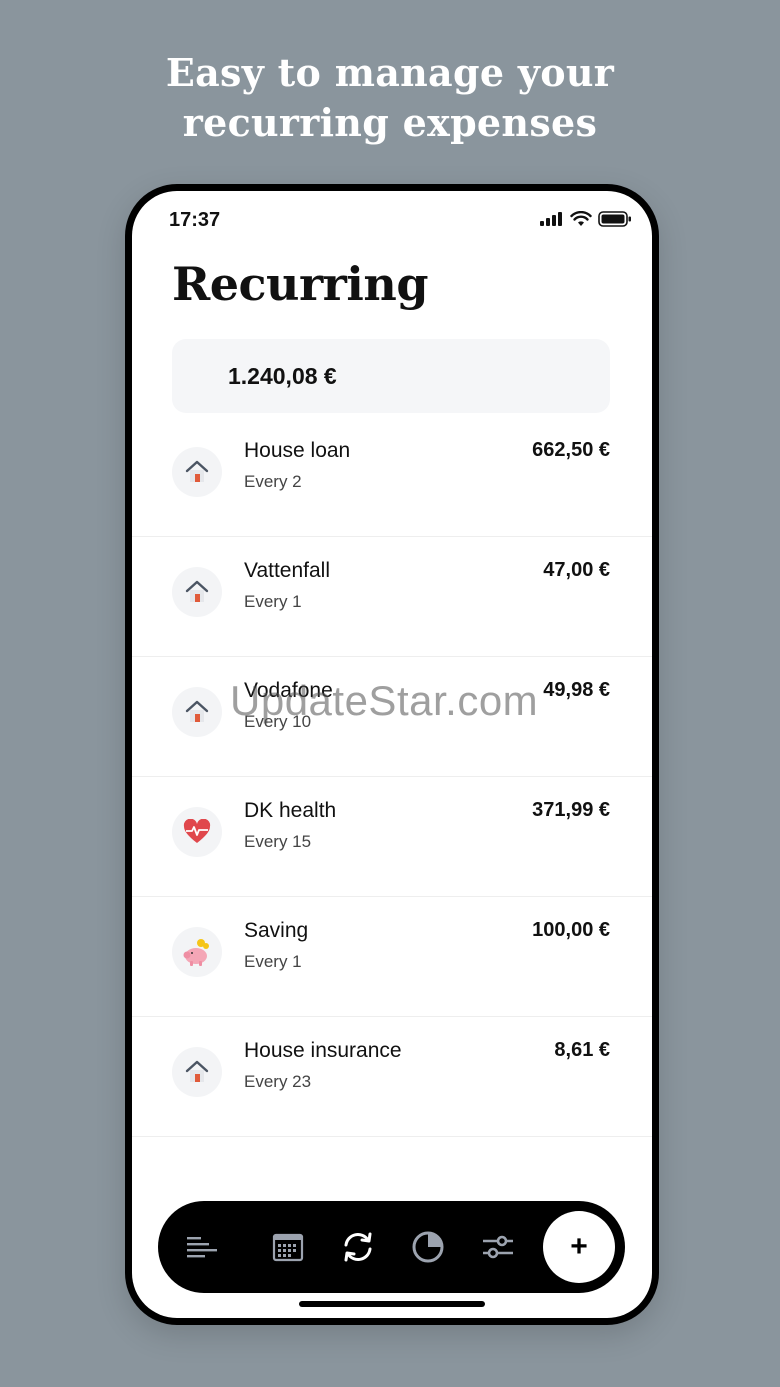 The width and height of the screenshot is (780, 1387). What do you see at coordinates (287, 570) in the screenshot?
I see `item-name: Vattenfall` at bounding box center [287, 570].